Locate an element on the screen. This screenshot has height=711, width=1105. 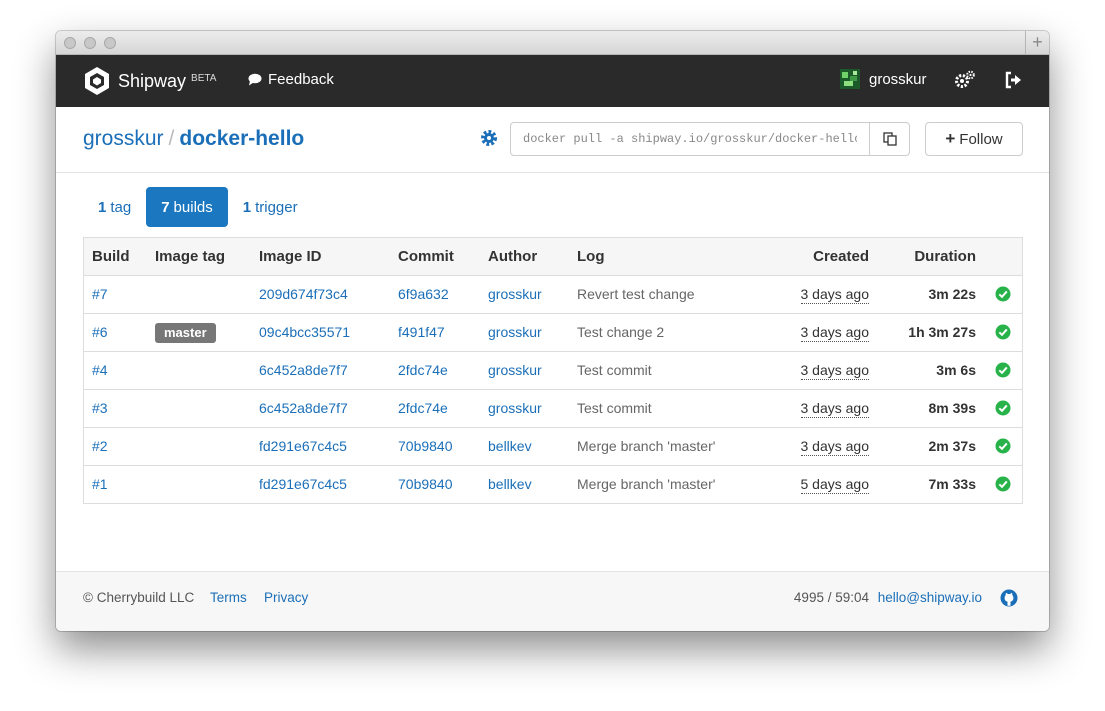
commit-link: f491f47 is located at coordinates (421, 332).